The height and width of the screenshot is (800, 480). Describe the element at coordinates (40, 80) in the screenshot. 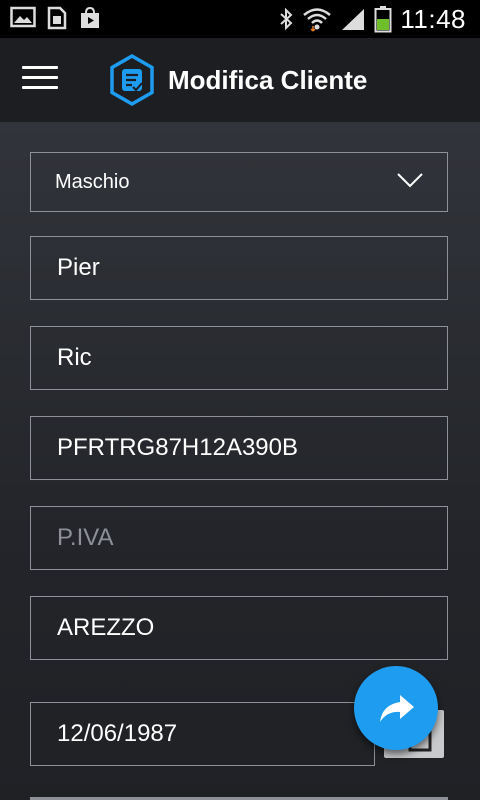

I see `hamburger-menu-icon` at that location.